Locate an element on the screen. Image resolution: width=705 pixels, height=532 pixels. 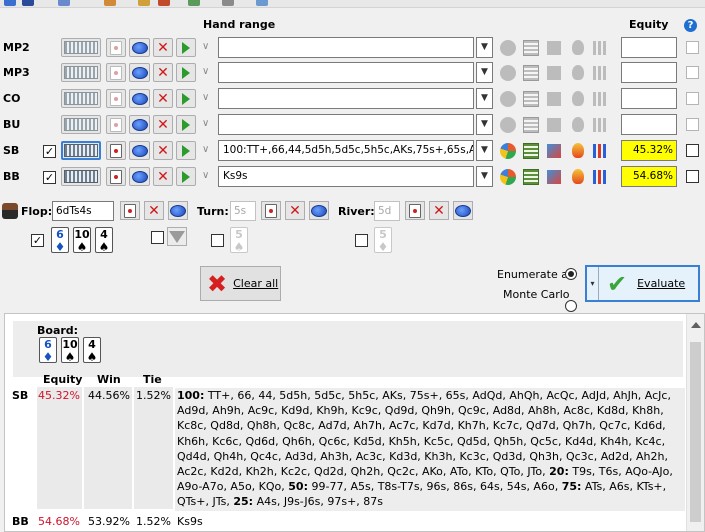
river-card: 5 ♦ is located at coordinates (383, 240).